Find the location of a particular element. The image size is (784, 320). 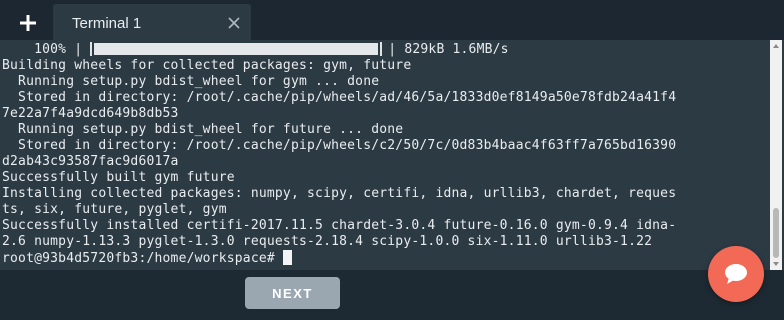

prompt-line: root@93b4d5720fb3:/home/workspace# is located at coordinates (385, 258).